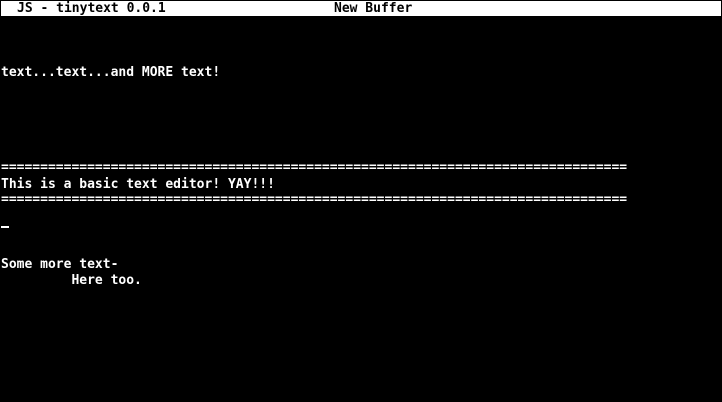 The width and height of the screenshot is (722, 402). I want to click on title-bar: JS - tinytext 0.0.1 New Buffer, so click(361, 8).